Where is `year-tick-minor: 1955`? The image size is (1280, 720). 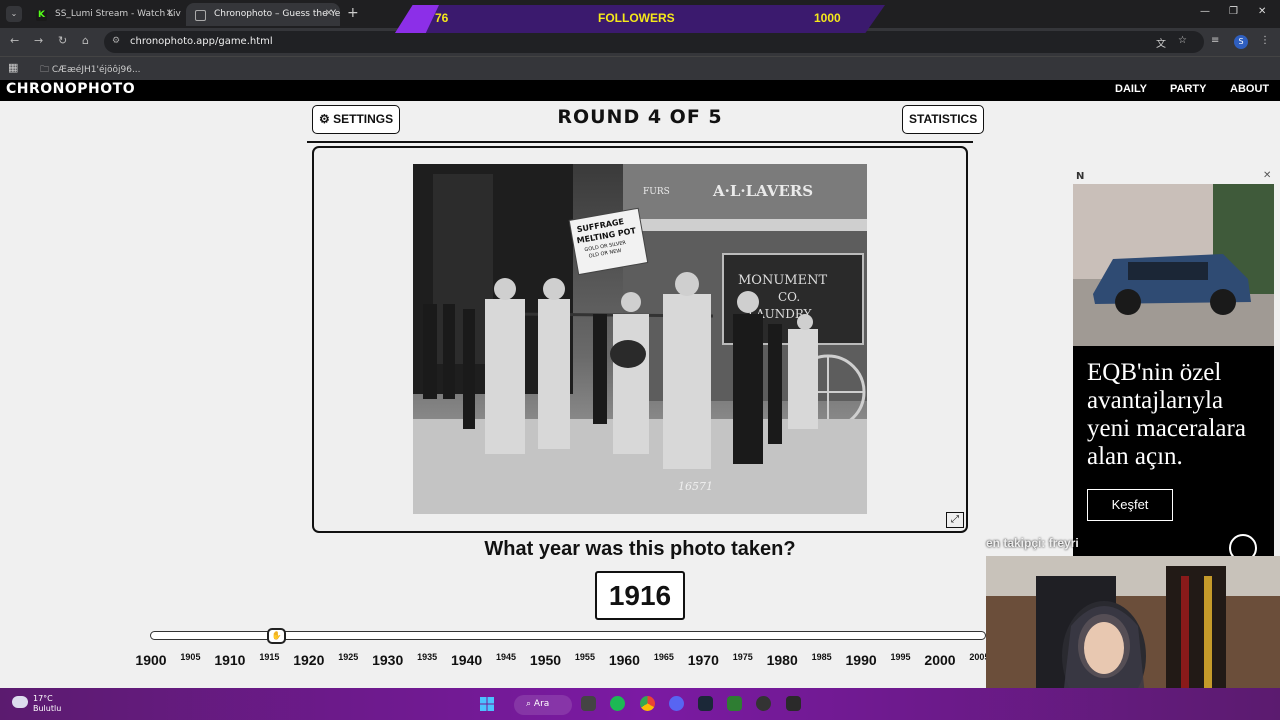 year-tick-minor: 1955 is located at coordinates (584, 657).